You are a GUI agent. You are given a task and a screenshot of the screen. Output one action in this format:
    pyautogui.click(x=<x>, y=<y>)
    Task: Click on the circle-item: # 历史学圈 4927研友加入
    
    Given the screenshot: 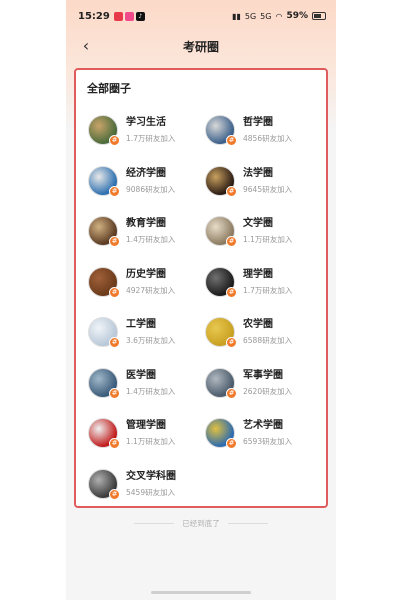 What is the action you would take?
    pyautogui.click(x=142, y=282)
    